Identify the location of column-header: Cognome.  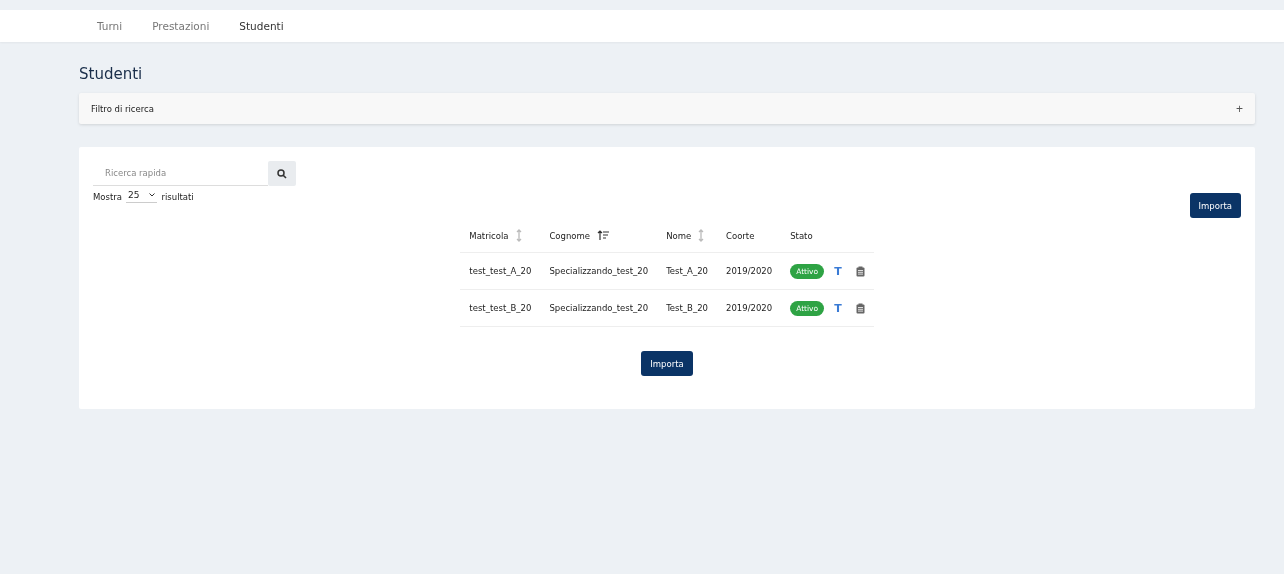
(569, 235).